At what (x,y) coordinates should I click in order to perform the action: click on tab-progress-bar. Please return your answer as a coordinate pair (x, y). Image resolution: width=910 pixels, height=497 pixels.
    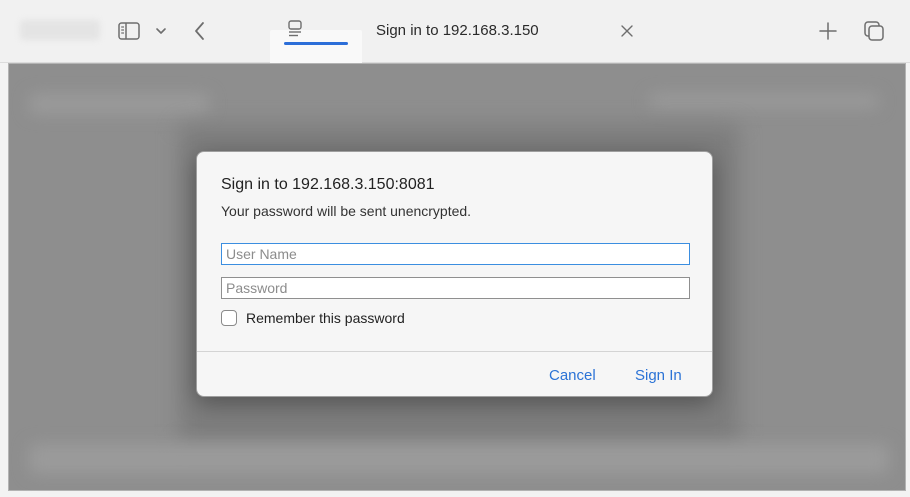
    Looking at the image, I should click on (316, 43).